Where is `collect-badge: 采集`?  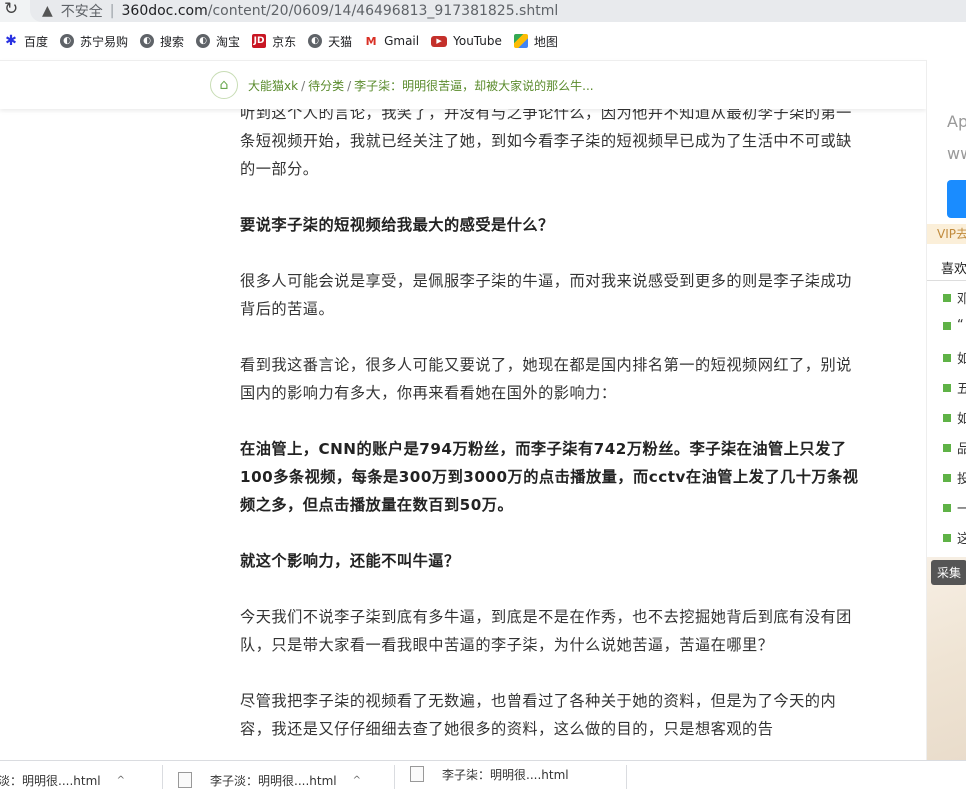
collect-badge: 采集 is located at coordinates (948, 572).